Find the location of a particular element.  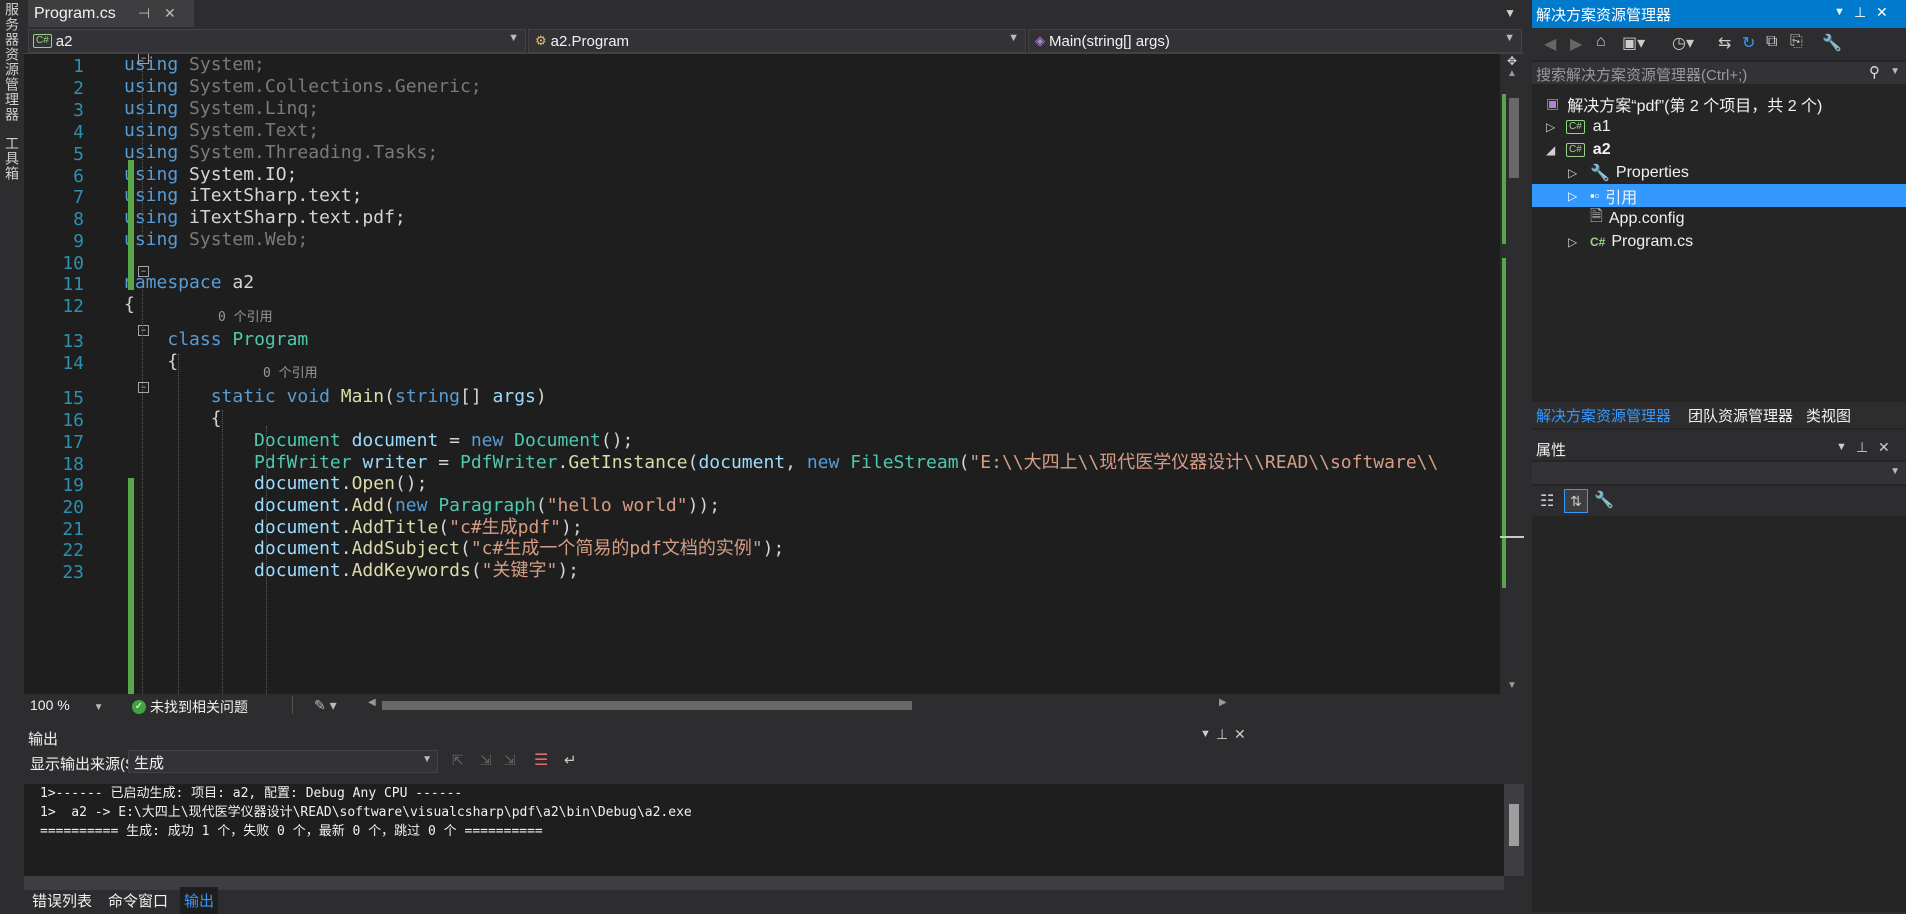

issues-indicator: ✓ 未找到相关问题 is located at coordinates (190, 707).